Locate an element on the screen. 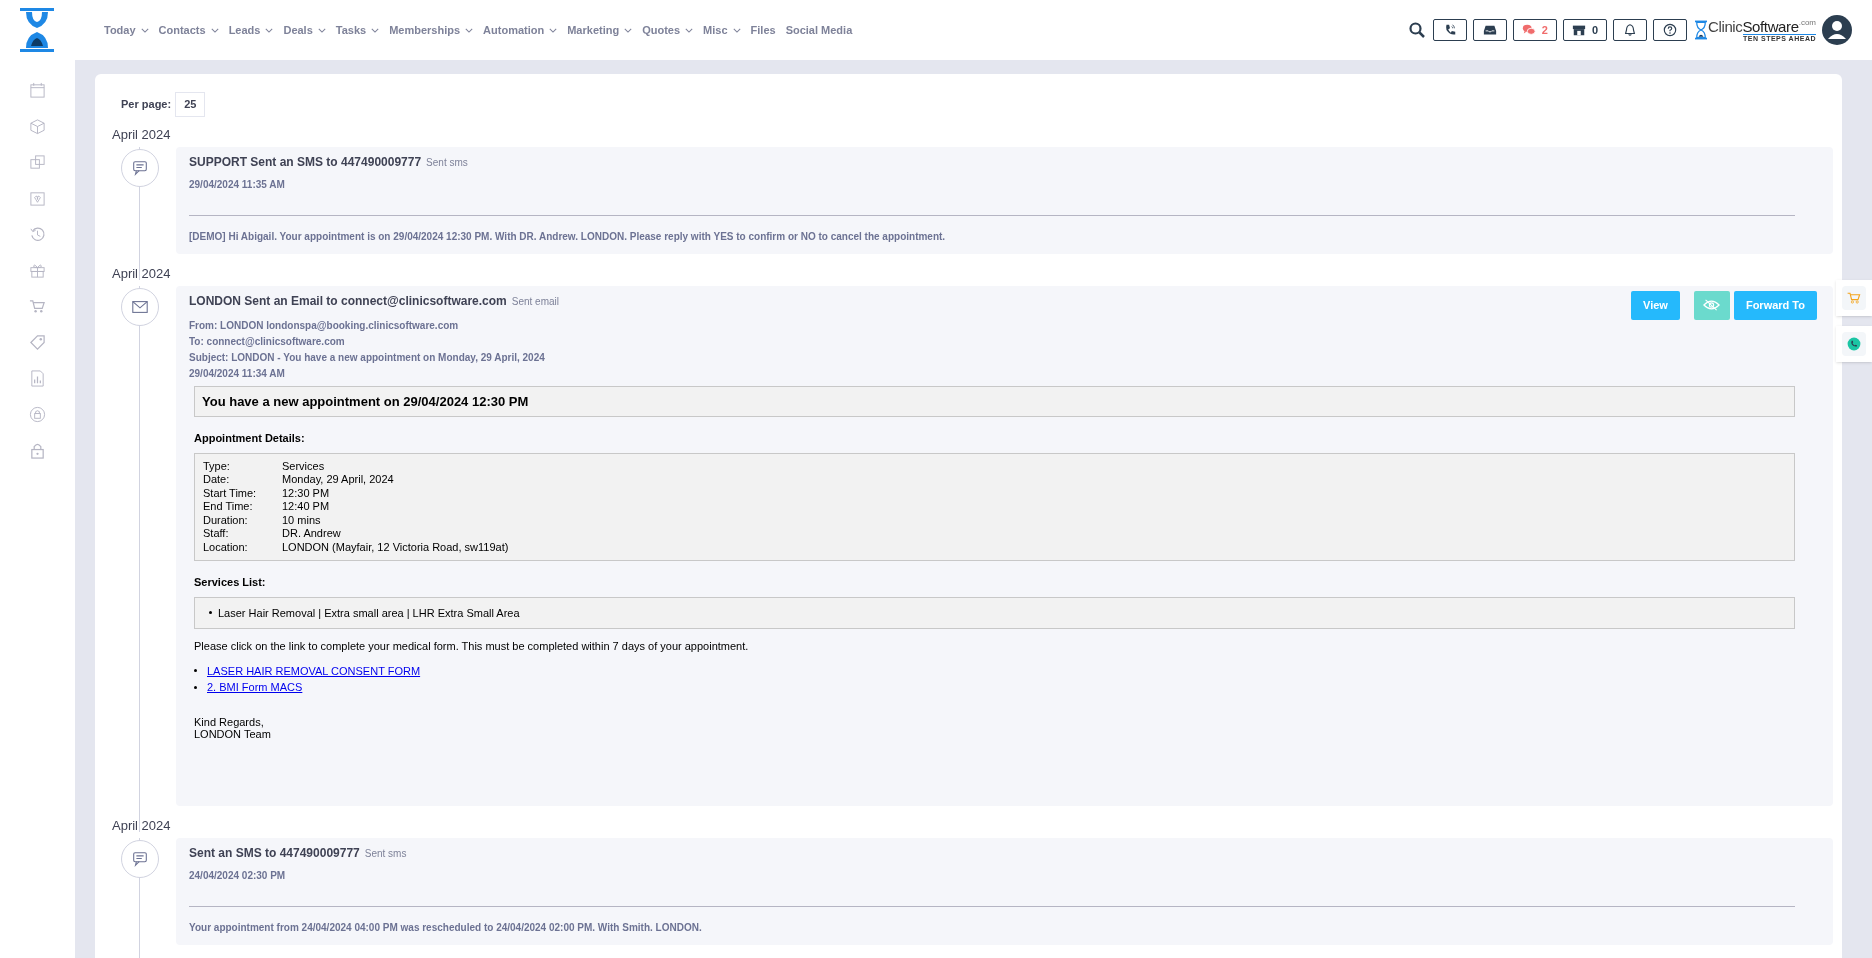 This screenshot has height=958, width=1872. inbox-icon is located at coordinates (1489, 30).